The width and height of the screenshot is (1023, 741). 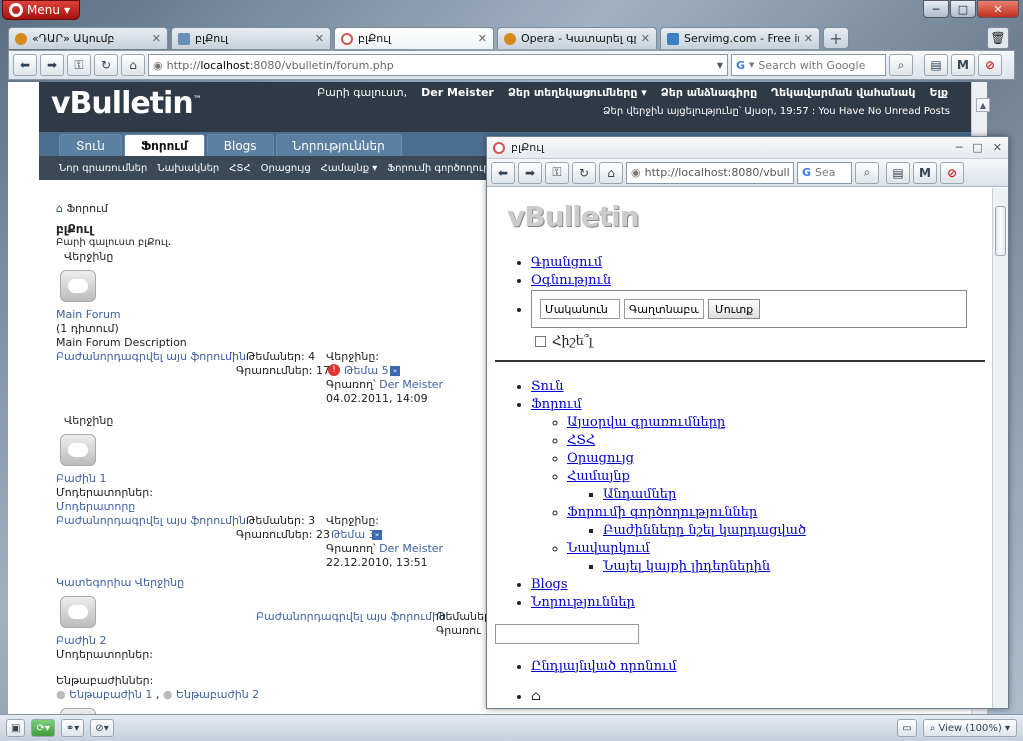 What do you see at coordinates (88, 38) in the screenshot?
I see `tab-akumb: «ԴԱՐ» Ակումբ ✕` at bounding box center [88, 38].